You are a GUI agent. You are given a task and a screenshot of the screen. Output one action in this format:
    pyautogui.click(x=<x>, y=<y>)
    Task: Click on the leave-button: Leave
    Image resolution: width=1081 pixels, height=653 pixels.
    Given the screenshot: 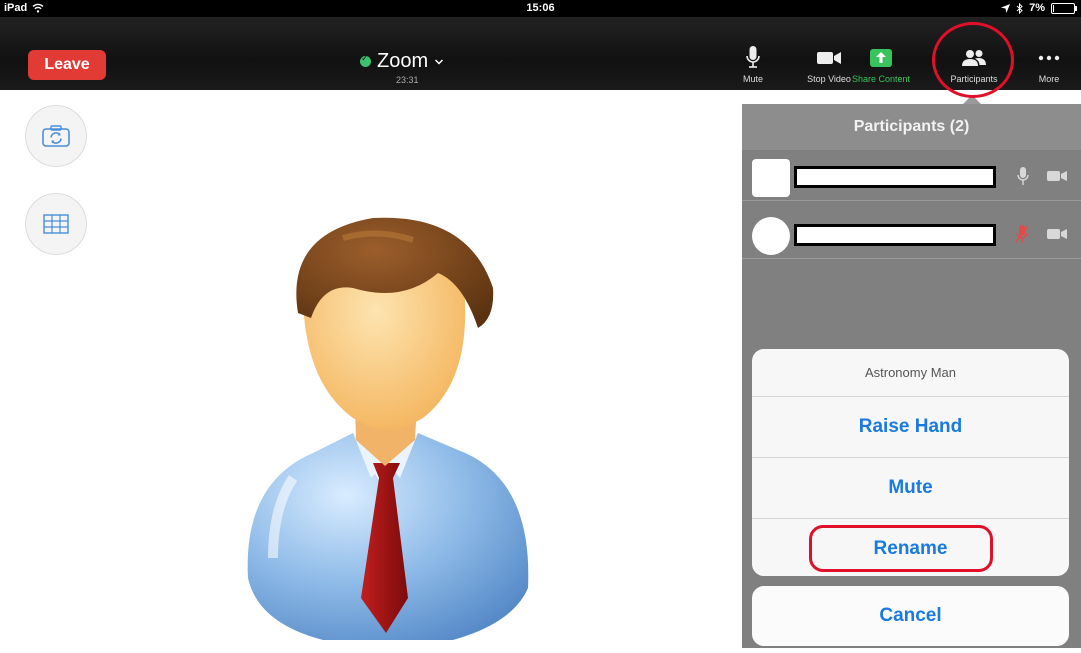 What is the action you would take?
    pyautogui.click(x=67, y=65)
    